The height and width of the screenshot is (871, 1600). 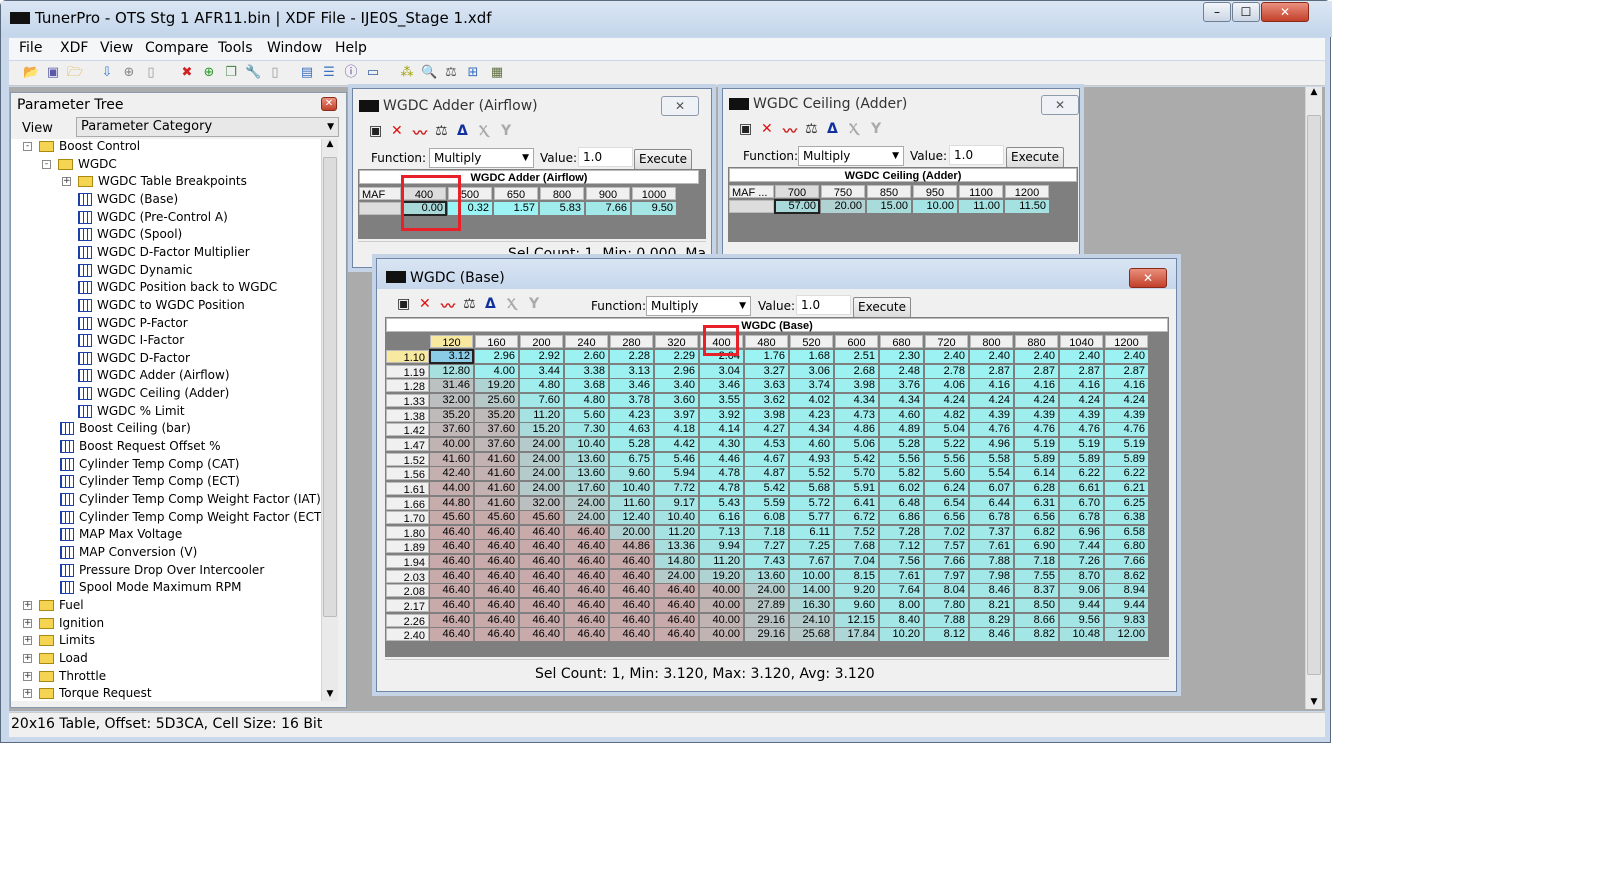 I want to click on table-cell: 7.12, so click(x=901, y=547).